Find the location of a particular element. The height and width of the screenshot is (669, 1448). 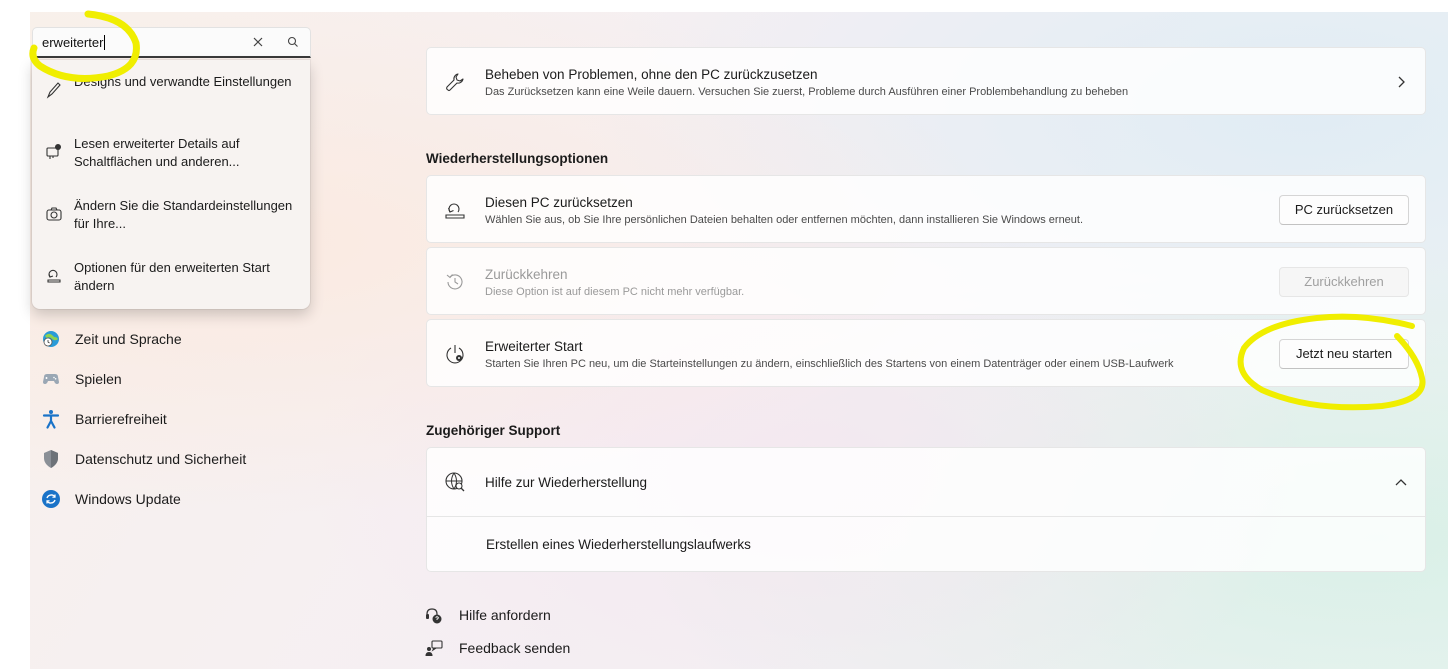

gamepad-icon is located at coordinates (51, 379).